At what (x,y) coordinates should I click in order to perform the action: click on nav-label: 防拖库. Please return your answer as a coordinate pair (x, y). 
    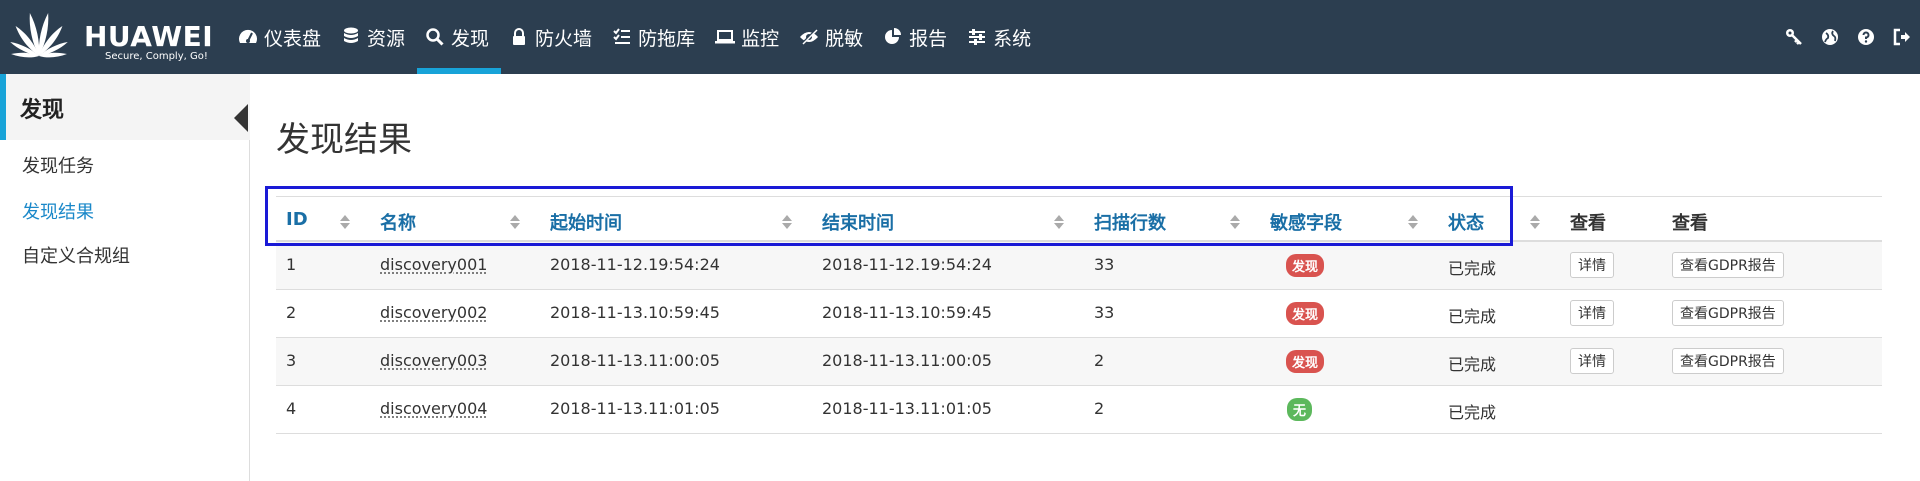
    Looking at the image, I should click on (667, 38).